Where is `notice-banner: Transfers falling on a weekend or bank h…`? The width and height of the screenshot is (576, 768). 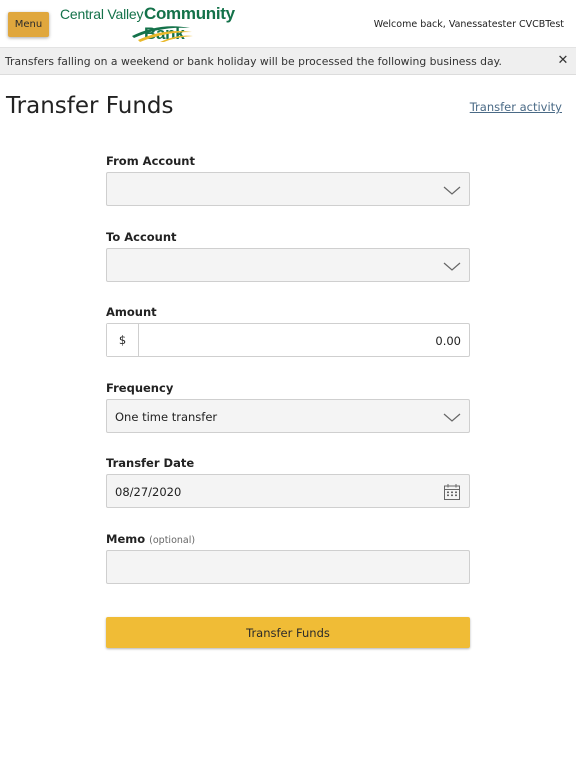
notice-banner: Transfers falling on a weekend or bank h… is located at coordinates (288, 61).